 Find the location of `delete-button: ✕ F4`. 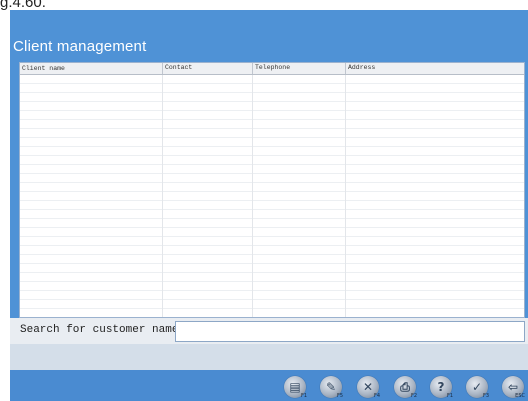

delete-button: ✕ F4 is located at coordinates (368, 387).